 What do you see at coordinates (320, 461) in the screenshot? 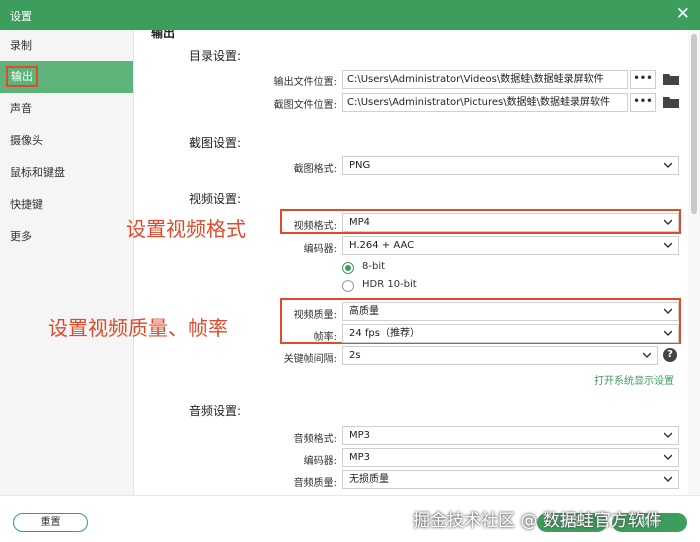
I see `audio-encoder-label: 编码器:` at bounding box center [320, 461].